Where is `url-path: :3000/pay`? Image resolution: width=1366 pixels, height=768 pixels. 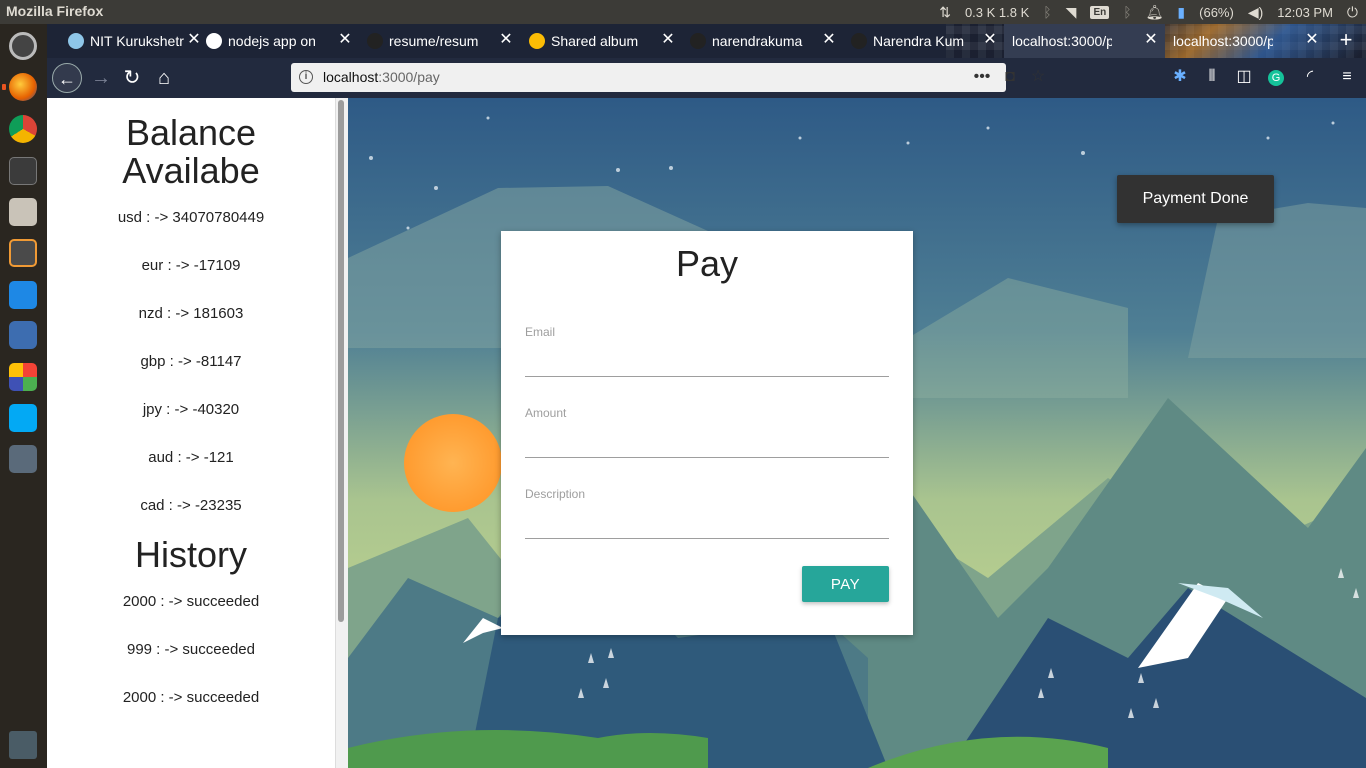
url-path: :3000/pay is located at coordinates (409, 77).